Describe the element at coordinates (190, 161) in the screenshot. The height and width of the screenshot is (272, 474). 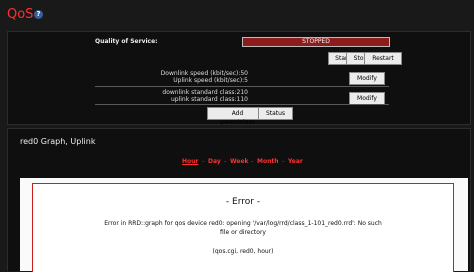
I see `tab-hour: Hour` at that location.